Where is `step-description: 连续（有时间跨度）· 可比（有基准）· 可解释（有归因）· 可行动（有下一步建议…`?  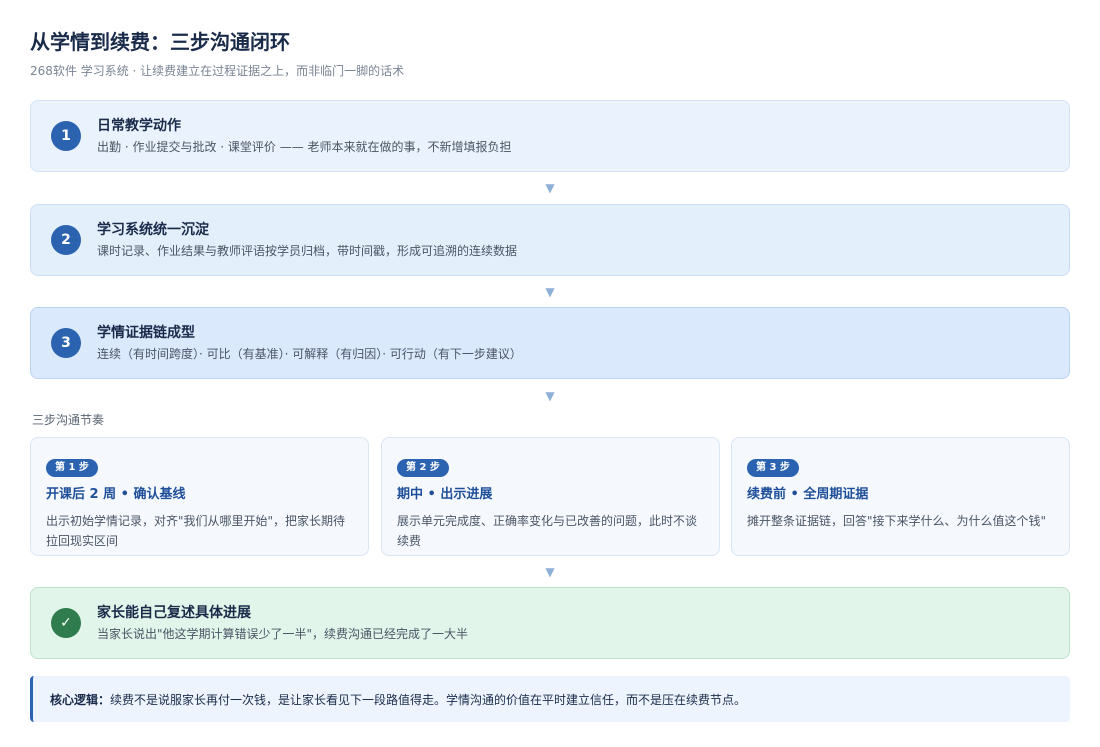
step-description: 连续（有时间跨度）· 可比（有基准）· 可解释（有归因）· 可行动（有下一步建议… is located at coordinates (309, 354).